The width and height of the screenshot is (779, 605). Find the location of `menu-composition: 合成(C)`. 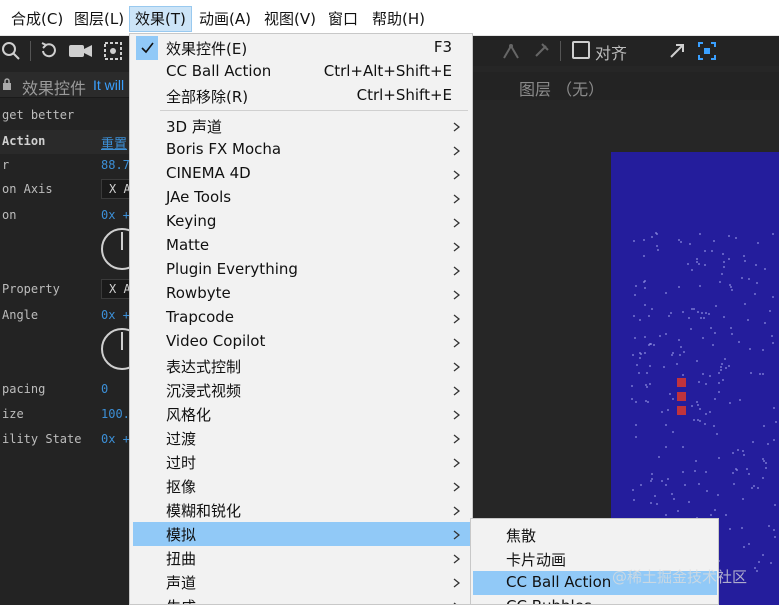

menu-composition: 合成(C) is located at coordinates (37, 19).